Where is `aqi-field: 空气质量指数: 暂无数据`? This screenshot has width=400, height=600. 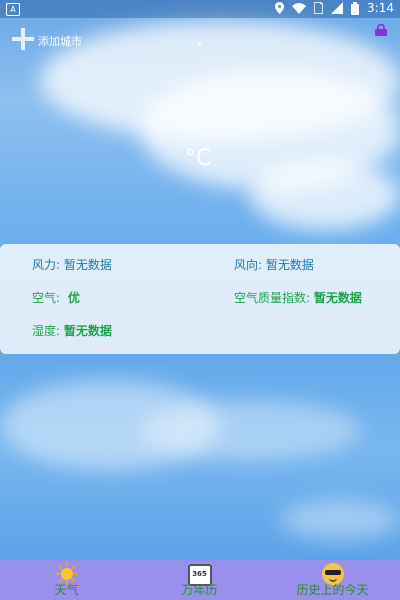
aqi-field: 空气质量指数: 暂无数据 is located at coordinates (298, 297).